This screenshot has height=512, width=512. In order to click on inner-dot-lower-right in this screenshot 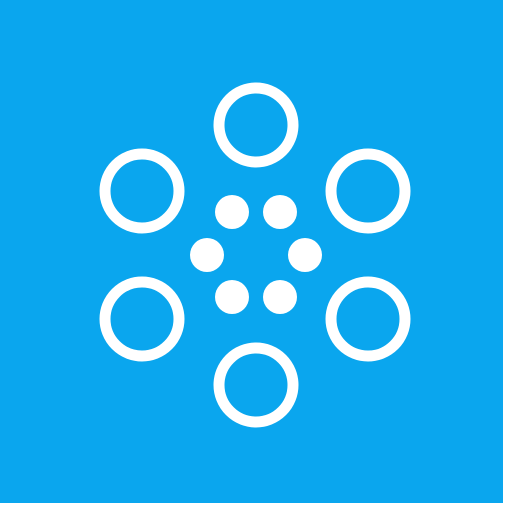, I will do `click(280, 297)`.